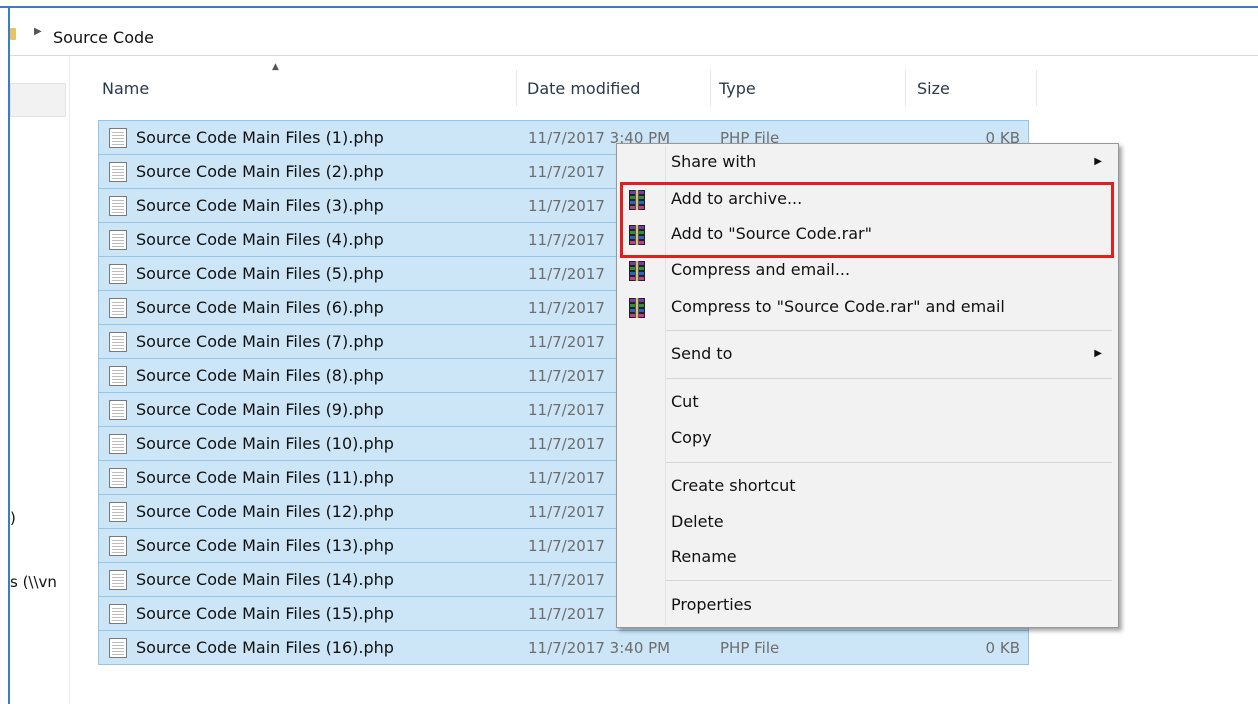 This screenshot has width=1258, height=704. I want to click on menu-item-properties: Properties, so click(867, 606).